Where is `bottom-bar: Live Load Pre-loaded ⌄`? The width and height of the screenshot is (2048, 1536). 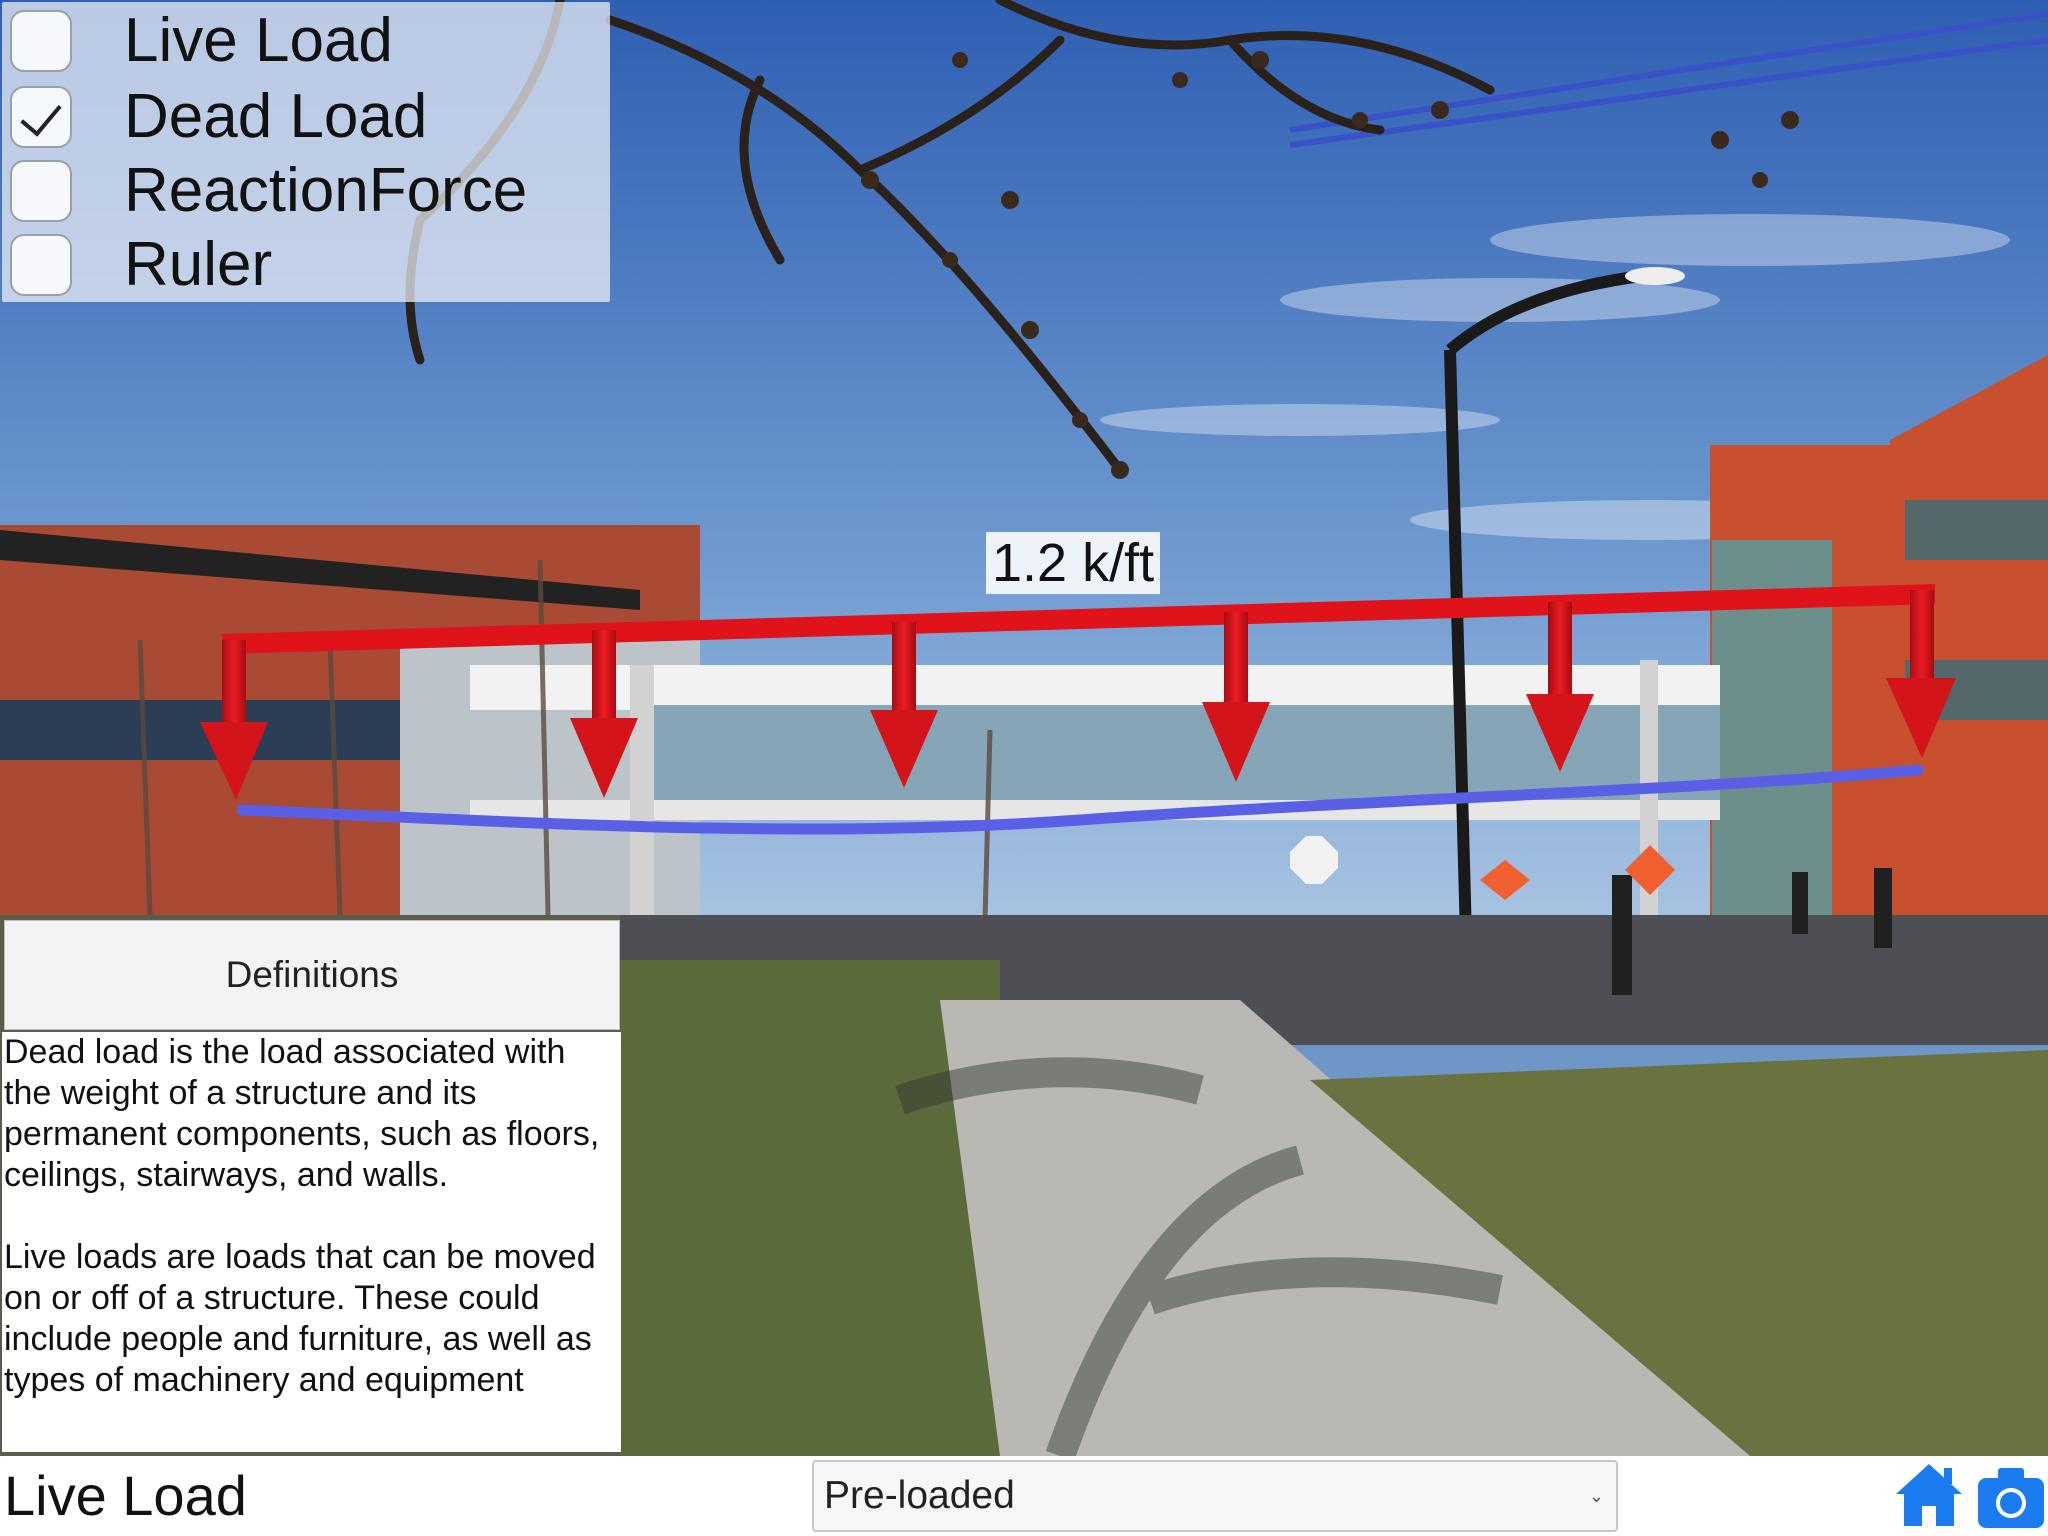
bottom-bar: Live Load Pre-loaded ⌄ is located at coordinates (1024, 1496).